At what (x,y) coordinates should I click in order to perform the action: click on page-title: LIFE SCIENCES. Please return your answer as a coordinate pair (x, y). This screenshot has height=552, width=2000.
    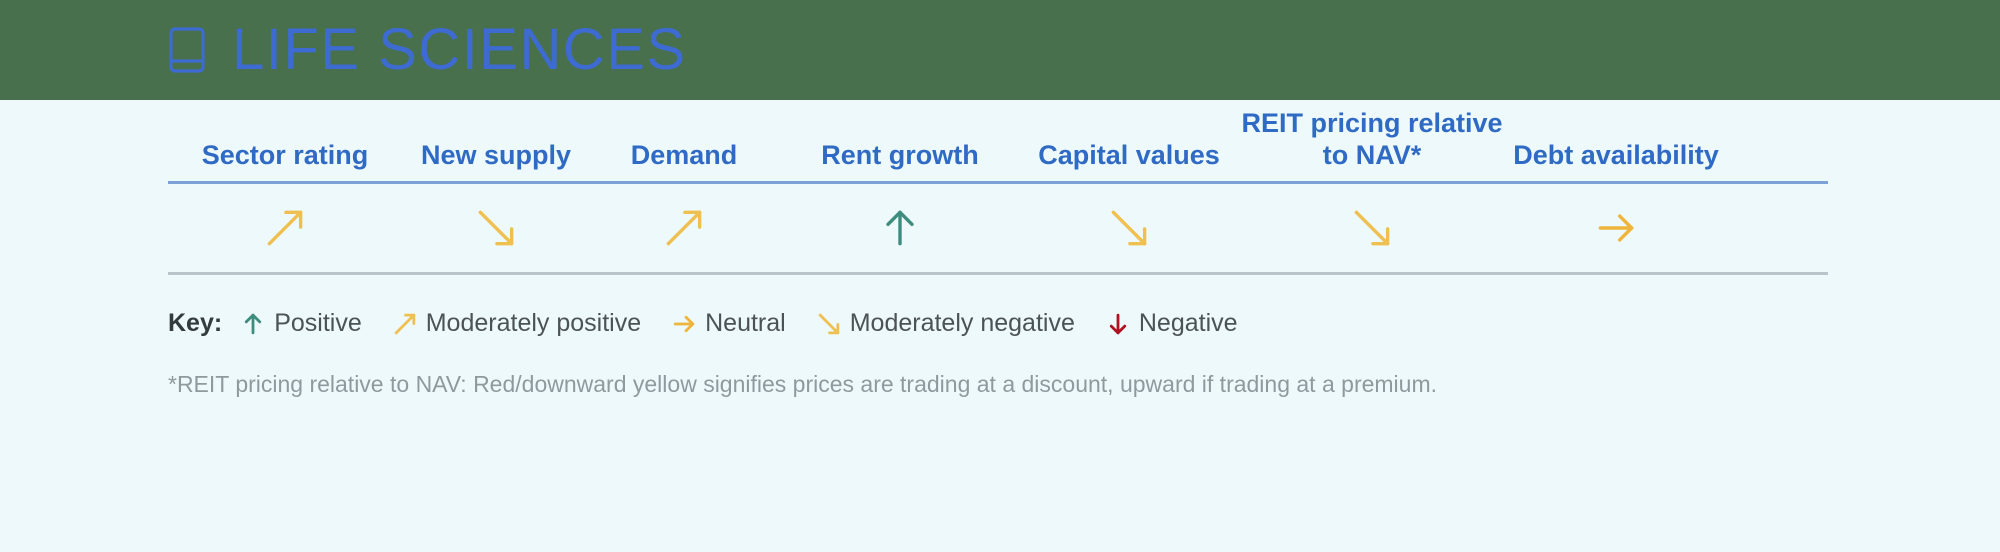
    Looking at the image, I should click on (459, 49).